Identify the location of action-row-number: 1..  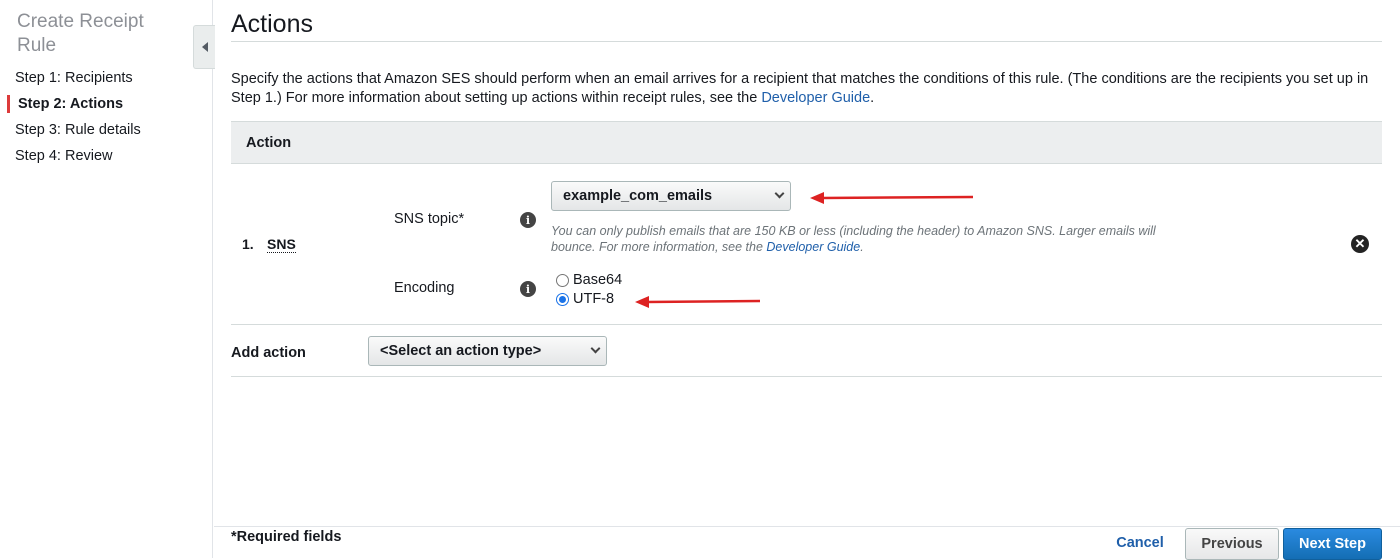
(248, 244).